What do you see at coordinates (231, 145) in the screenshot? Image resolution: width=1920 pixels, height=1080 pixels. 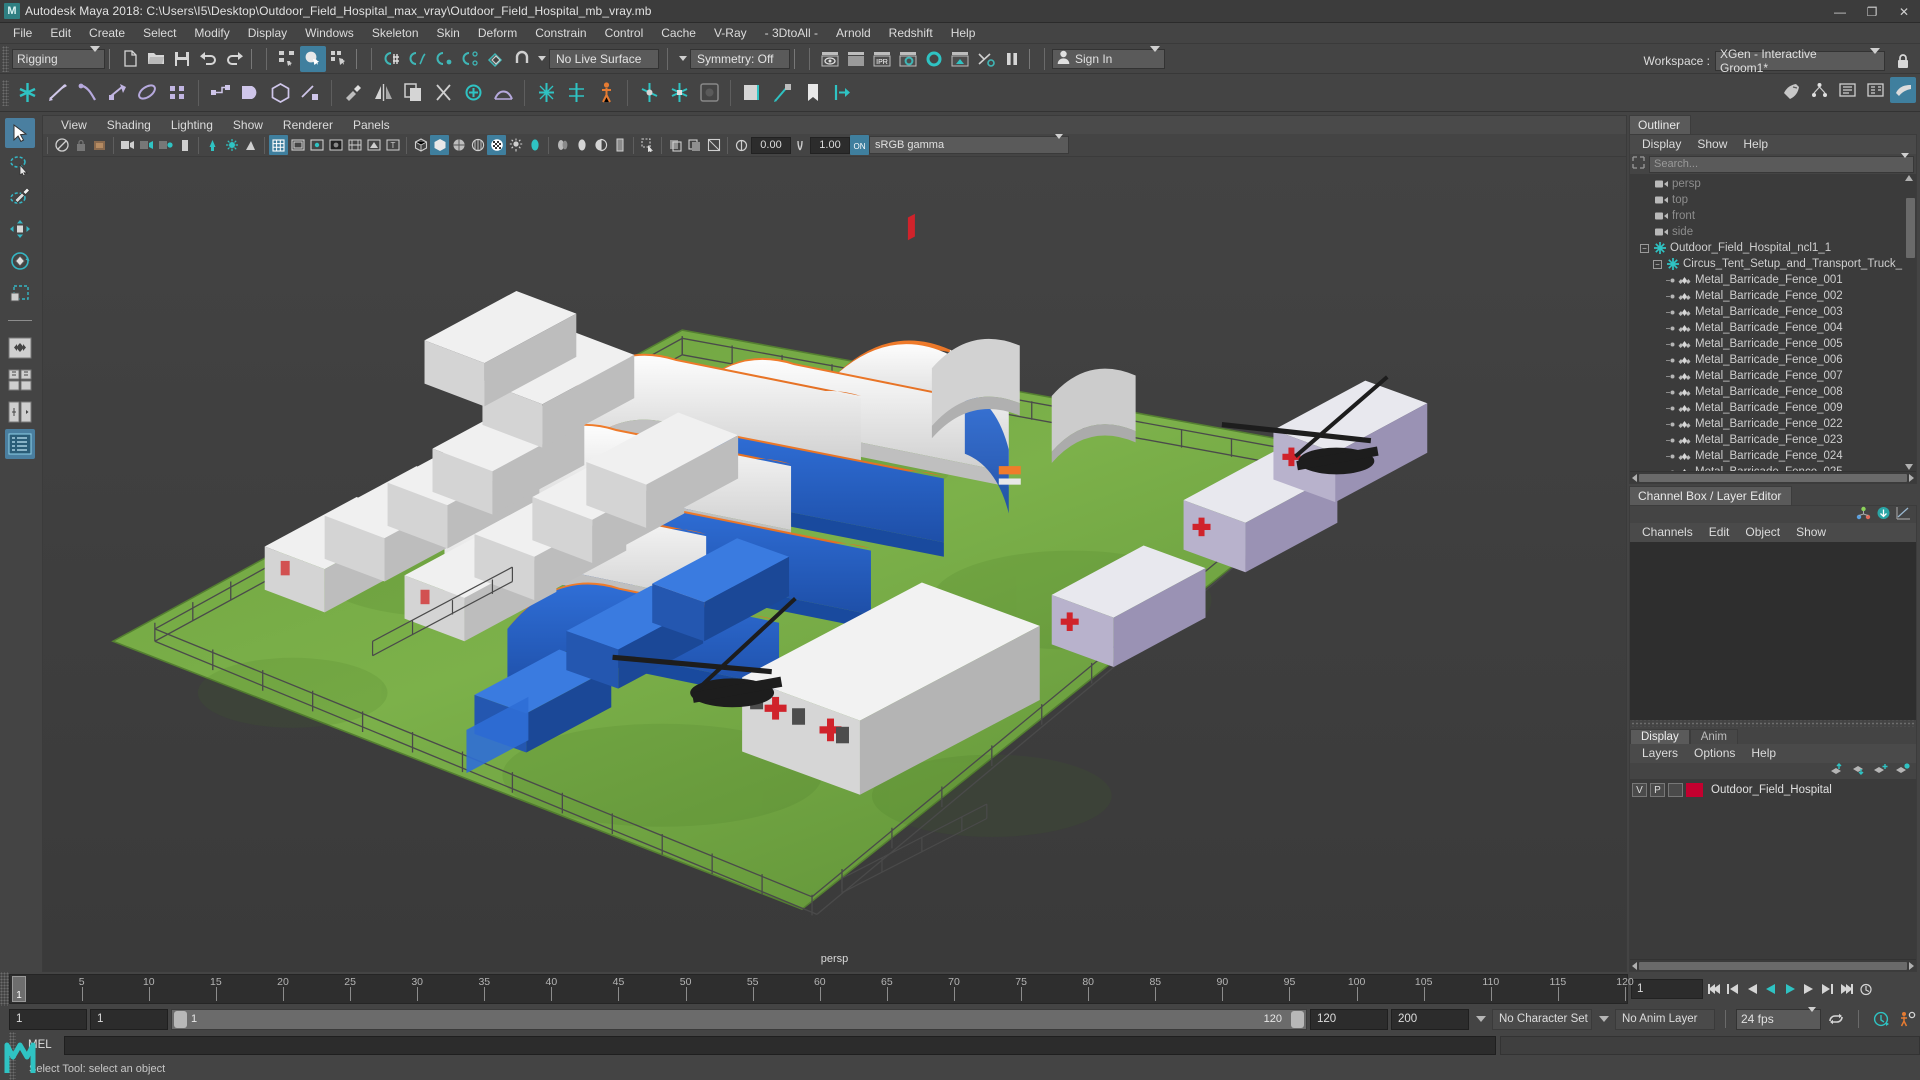 I see `all-lights-icon` at bounding box center [231, 145].